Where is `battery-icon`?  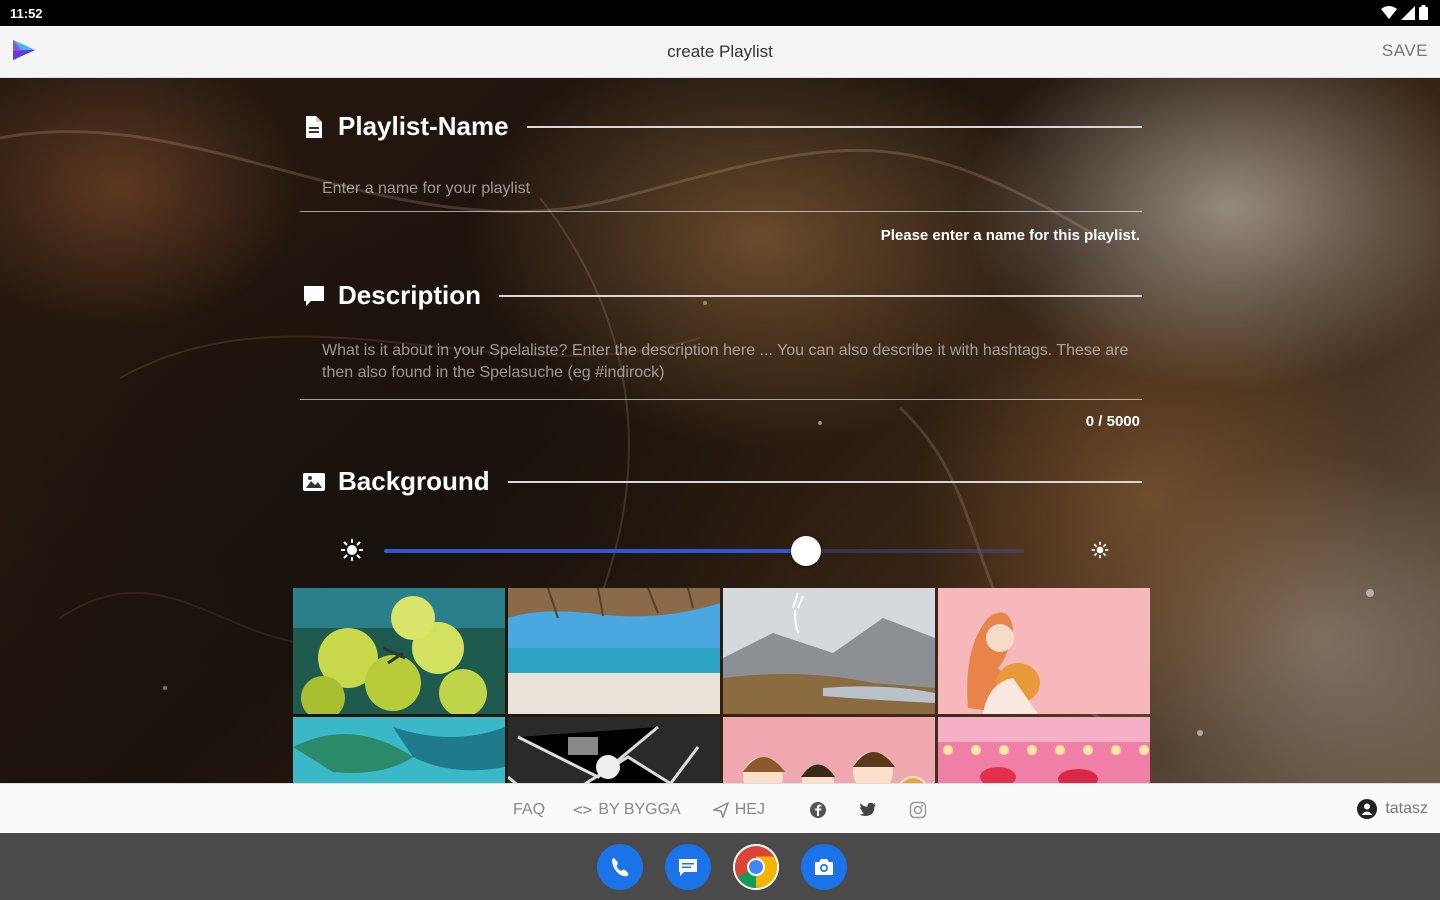 battery-icon is located at coordinates (1423, 12).